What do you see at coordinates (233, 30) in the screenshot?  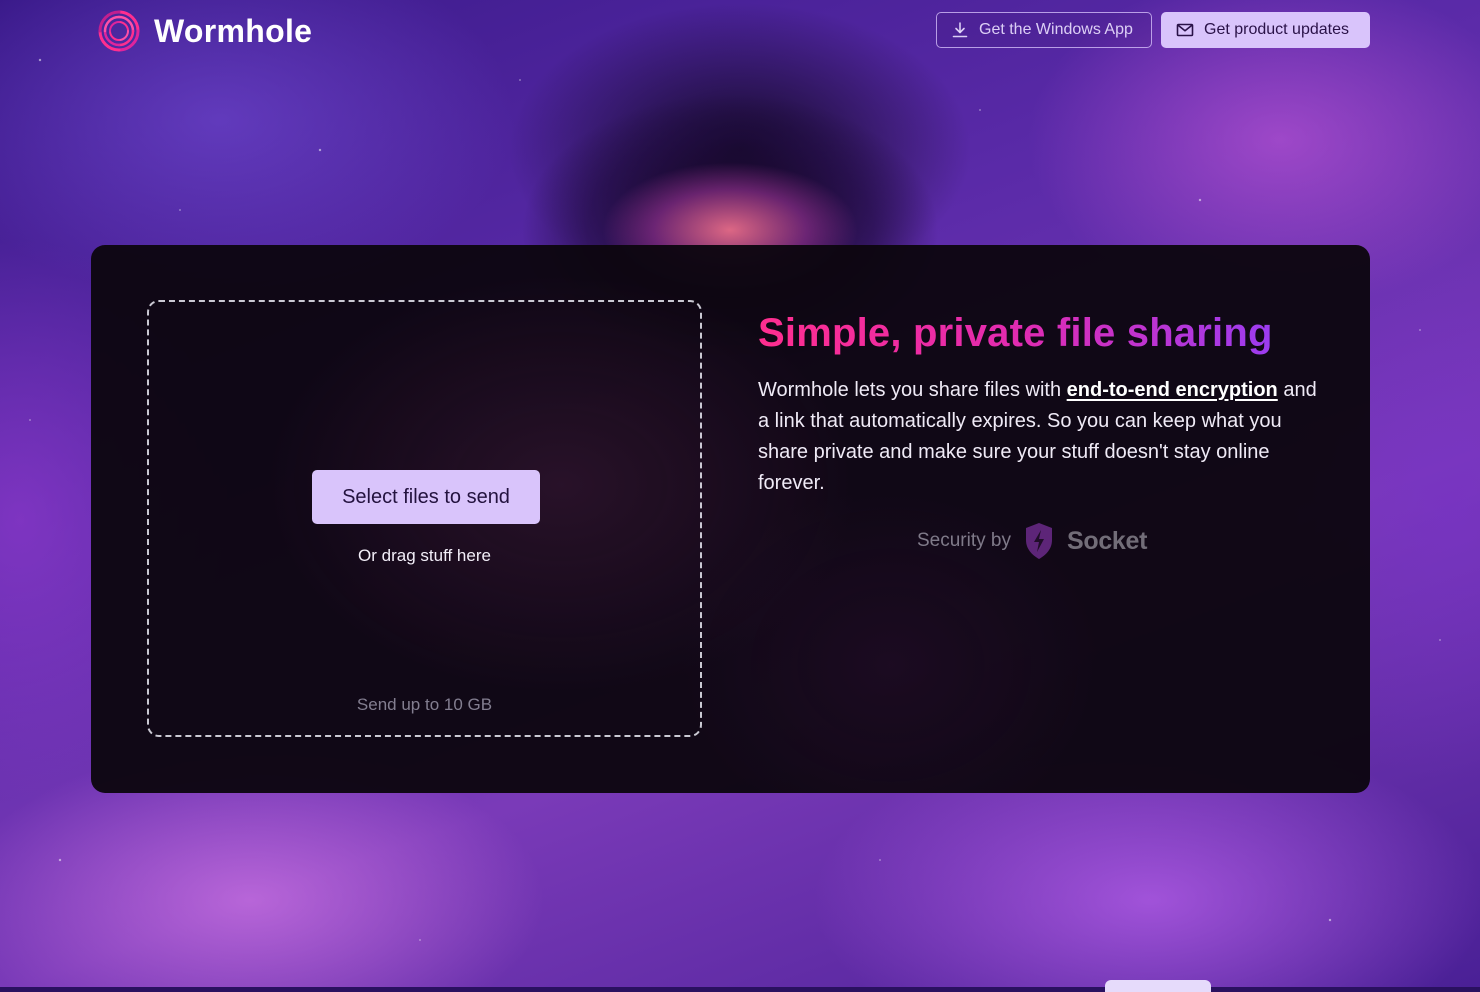 I see `logo-text: Wormhole` at bounding box center [233, 30].